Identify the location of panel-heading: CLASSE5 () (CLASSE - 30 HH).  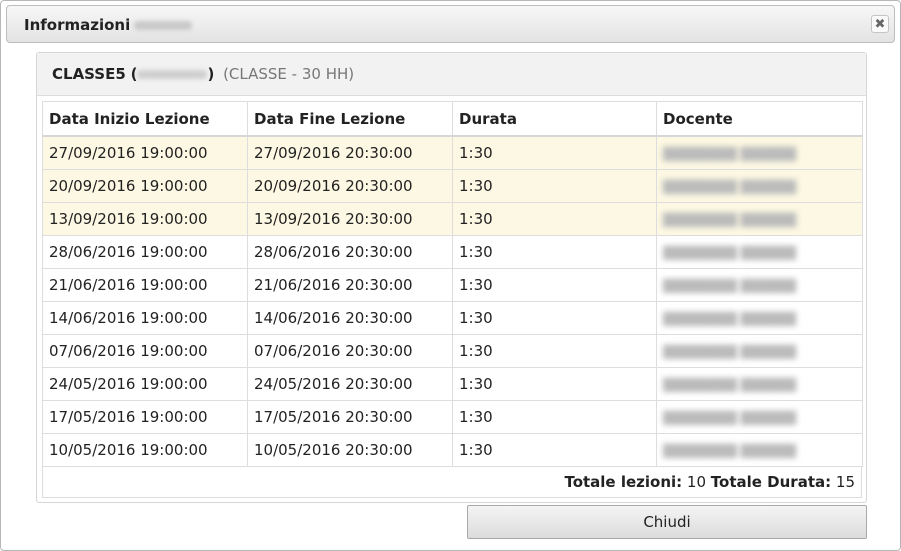
(203, 74).